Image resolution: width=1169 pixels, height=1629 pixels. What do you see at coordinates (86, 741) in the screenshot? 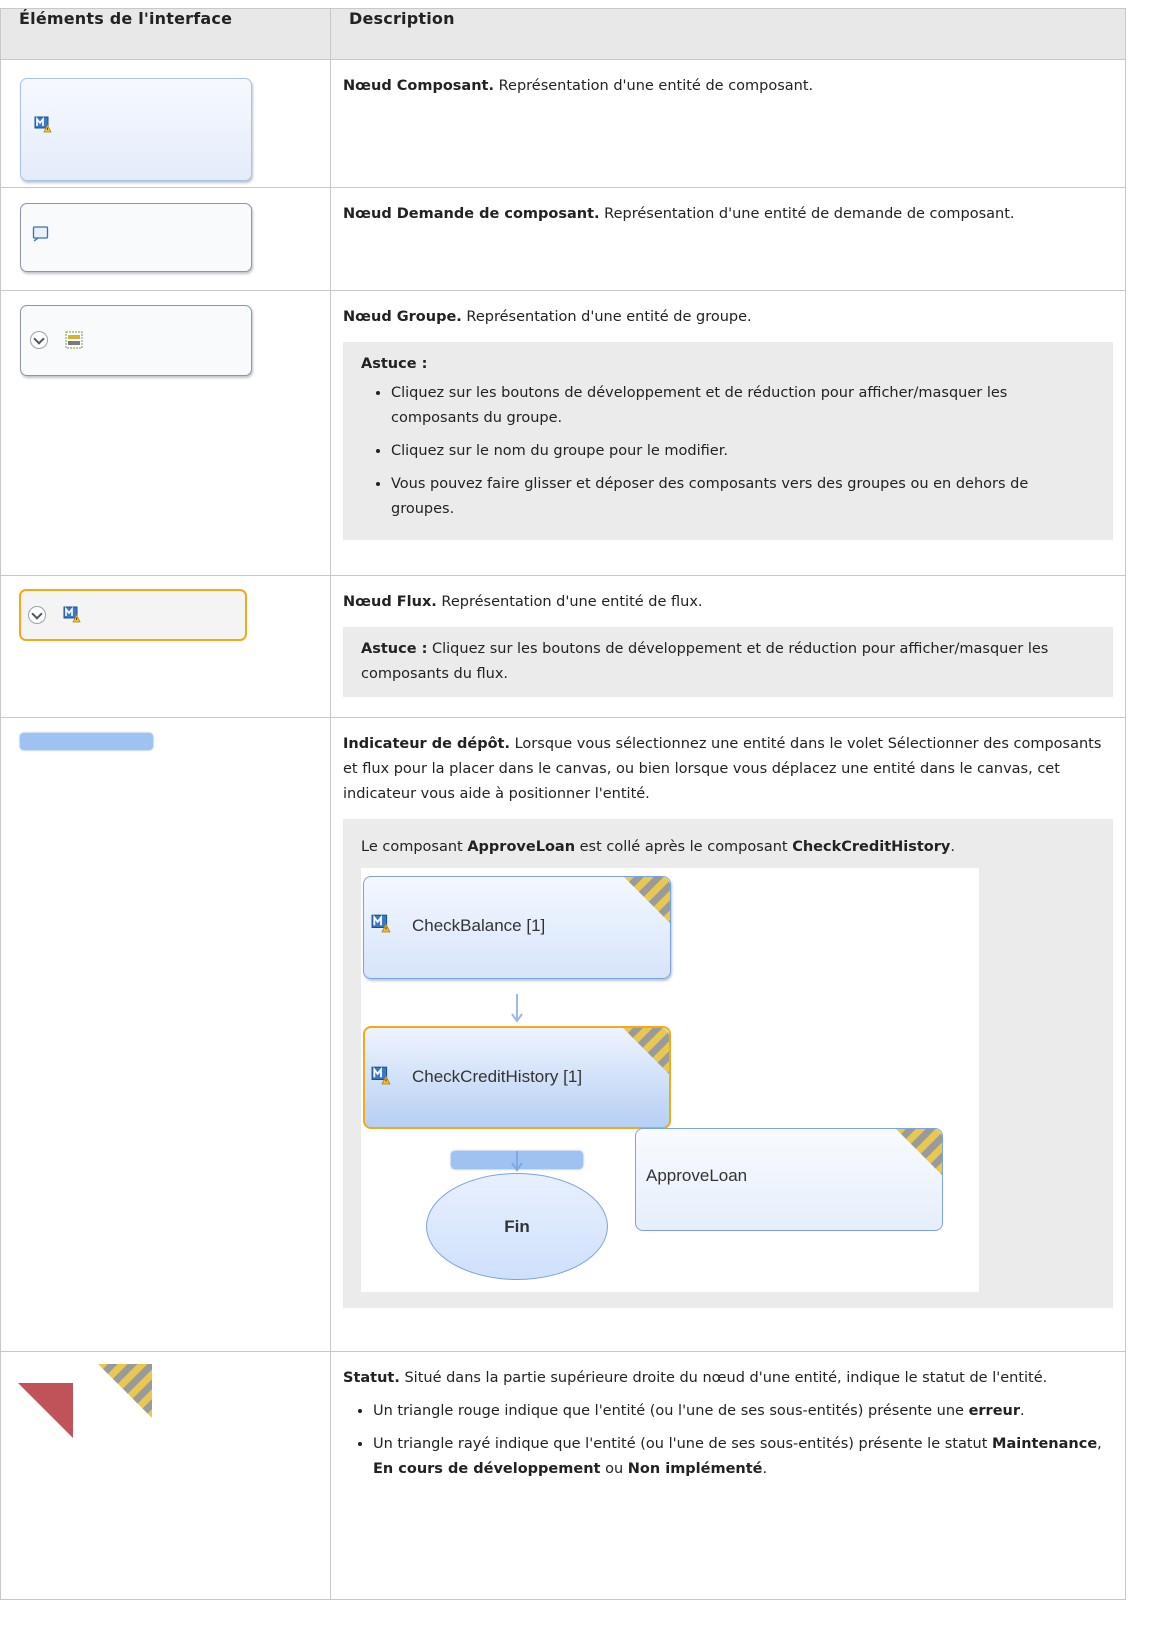
I see `drop-indicator-preview` at bounding box center [86, 741].